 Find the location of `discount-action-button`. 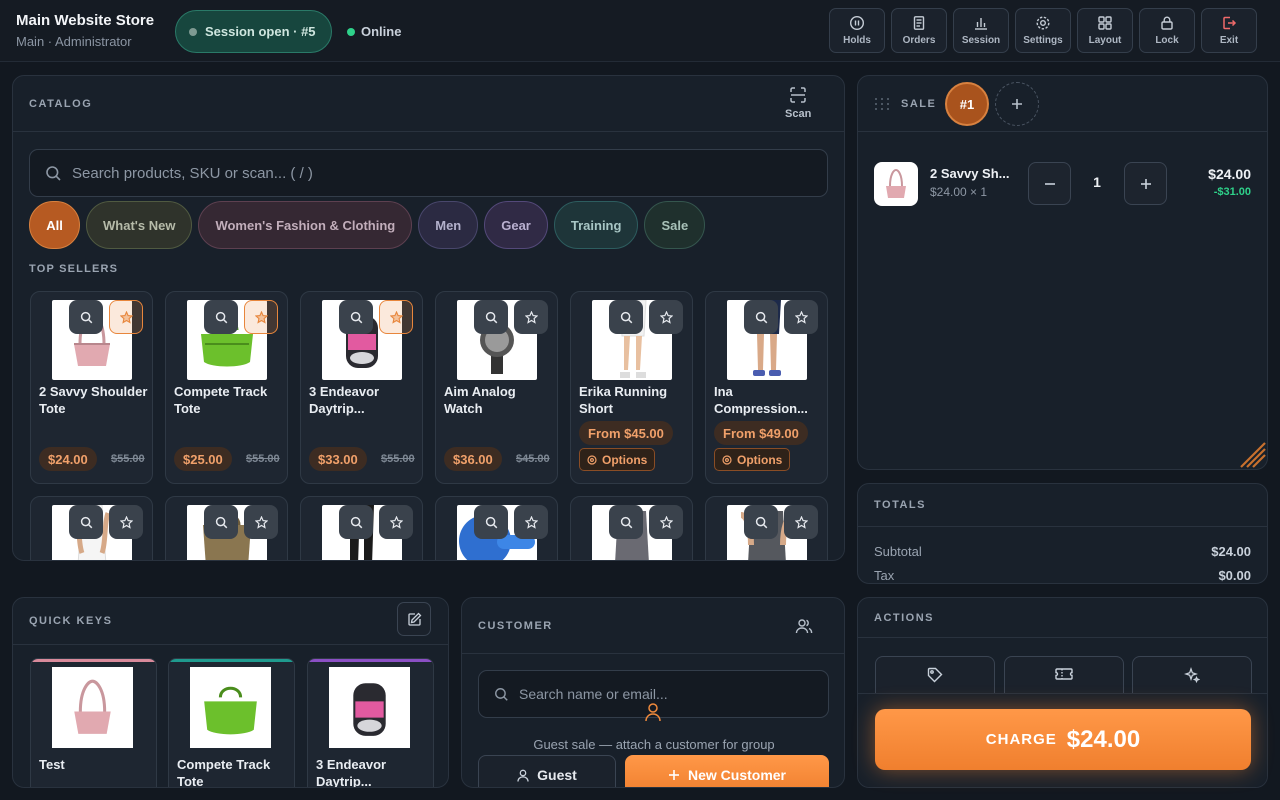

discount-action-button is located at coordinates (935, 676).